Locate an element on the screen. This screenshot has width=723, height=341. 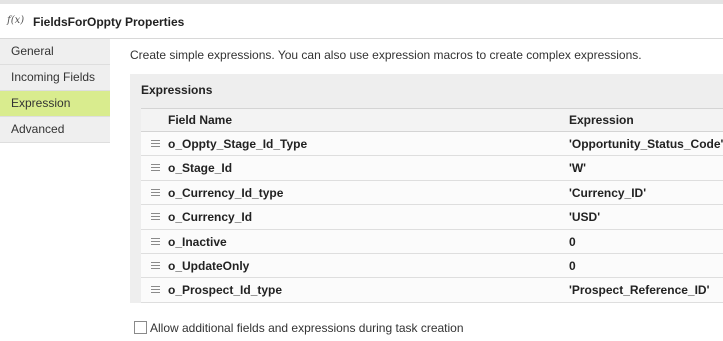
sidebar-item-incoming-fields: Incoming Fields is located at coordinates (55, 78).